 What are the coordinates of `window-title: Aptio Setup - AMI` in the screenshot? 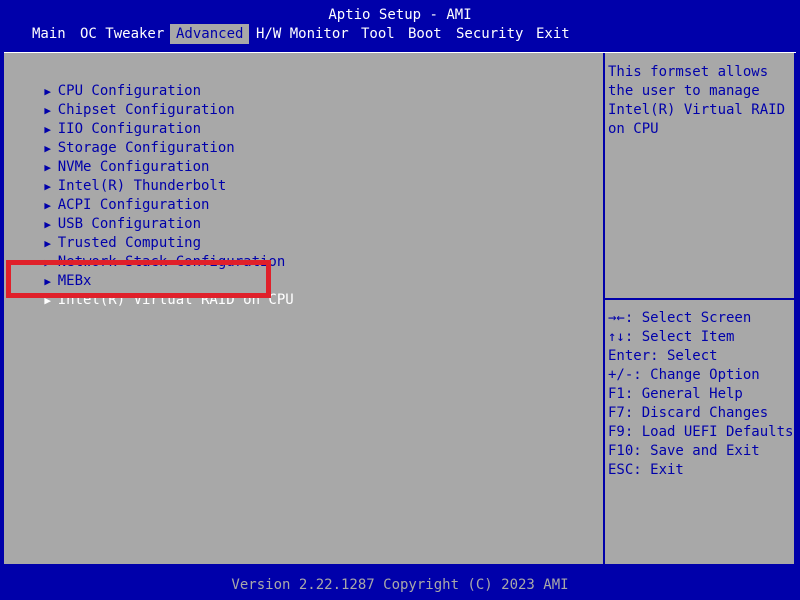 It's located at (400, 15).